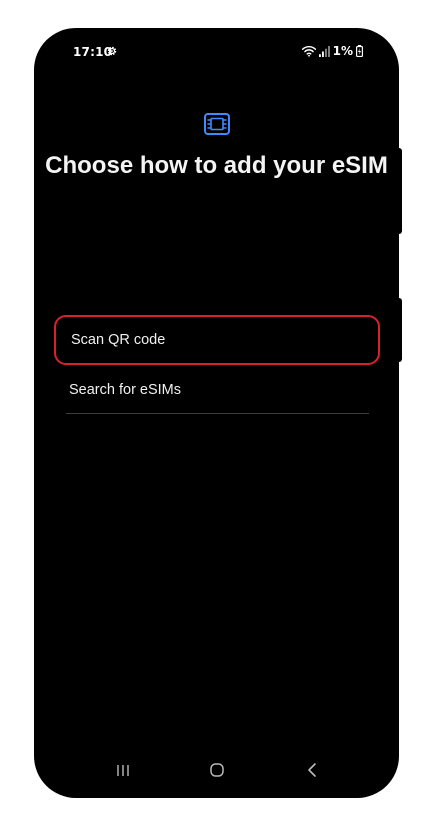 The height and width of the screenshot is (820, 432). I want to click on home-button, so click(217, 770).